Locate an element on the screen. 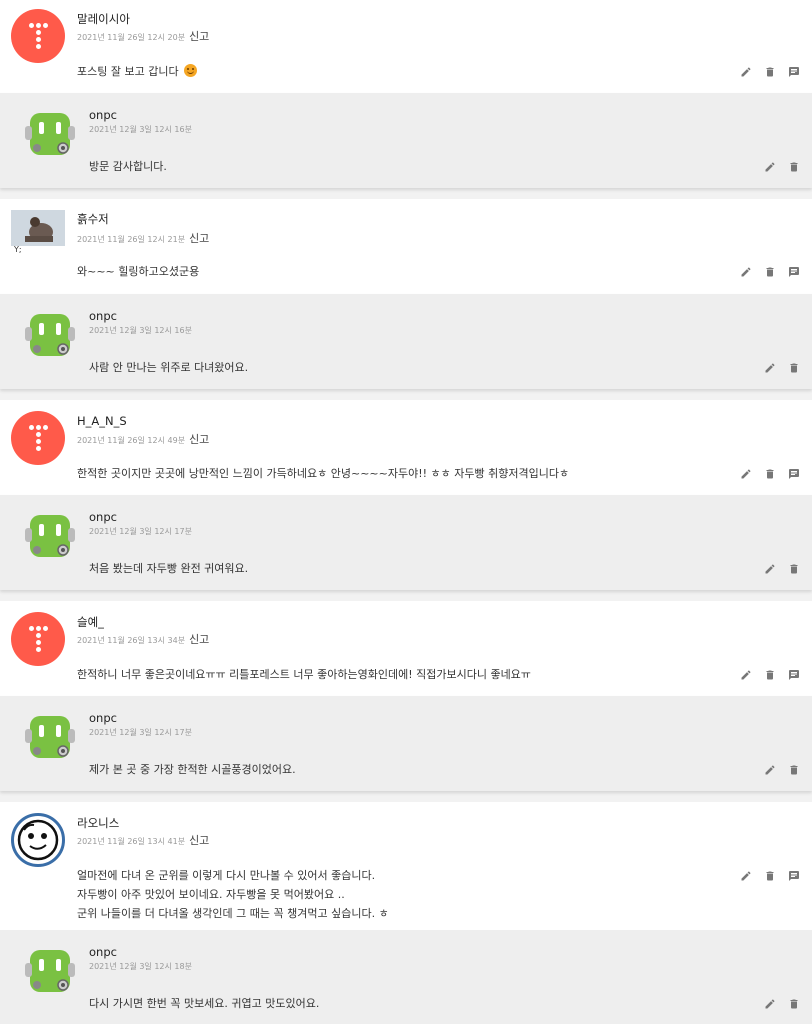 This screenshot has height=1024, width=812. reply-item: onpc 2021년 12월 3일 12시 16분 방문 감사합니다. is located at coordinates (406, 140).